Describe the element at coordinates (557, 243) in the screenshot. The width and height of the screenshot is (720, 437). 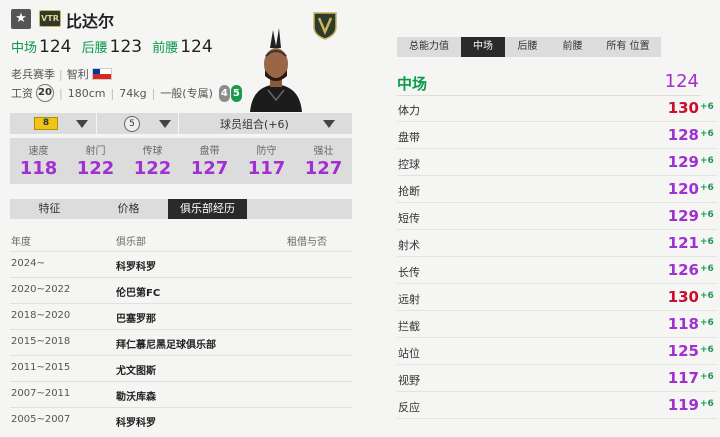
I see `attribute-row: 射术 121 +6` at that location.